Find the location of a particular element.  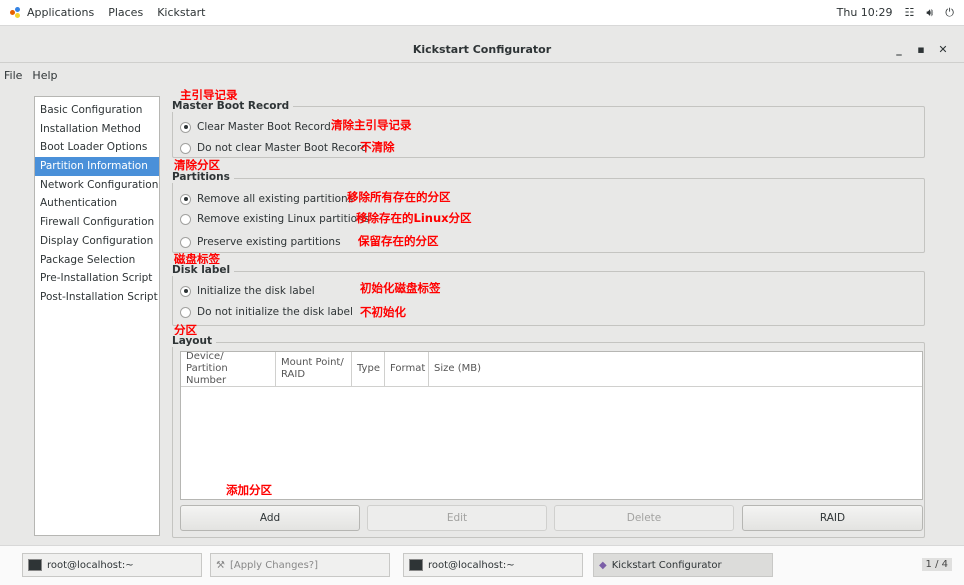

annotation-preserve: 保留存在的分区 is located at coordinates (398, 241).